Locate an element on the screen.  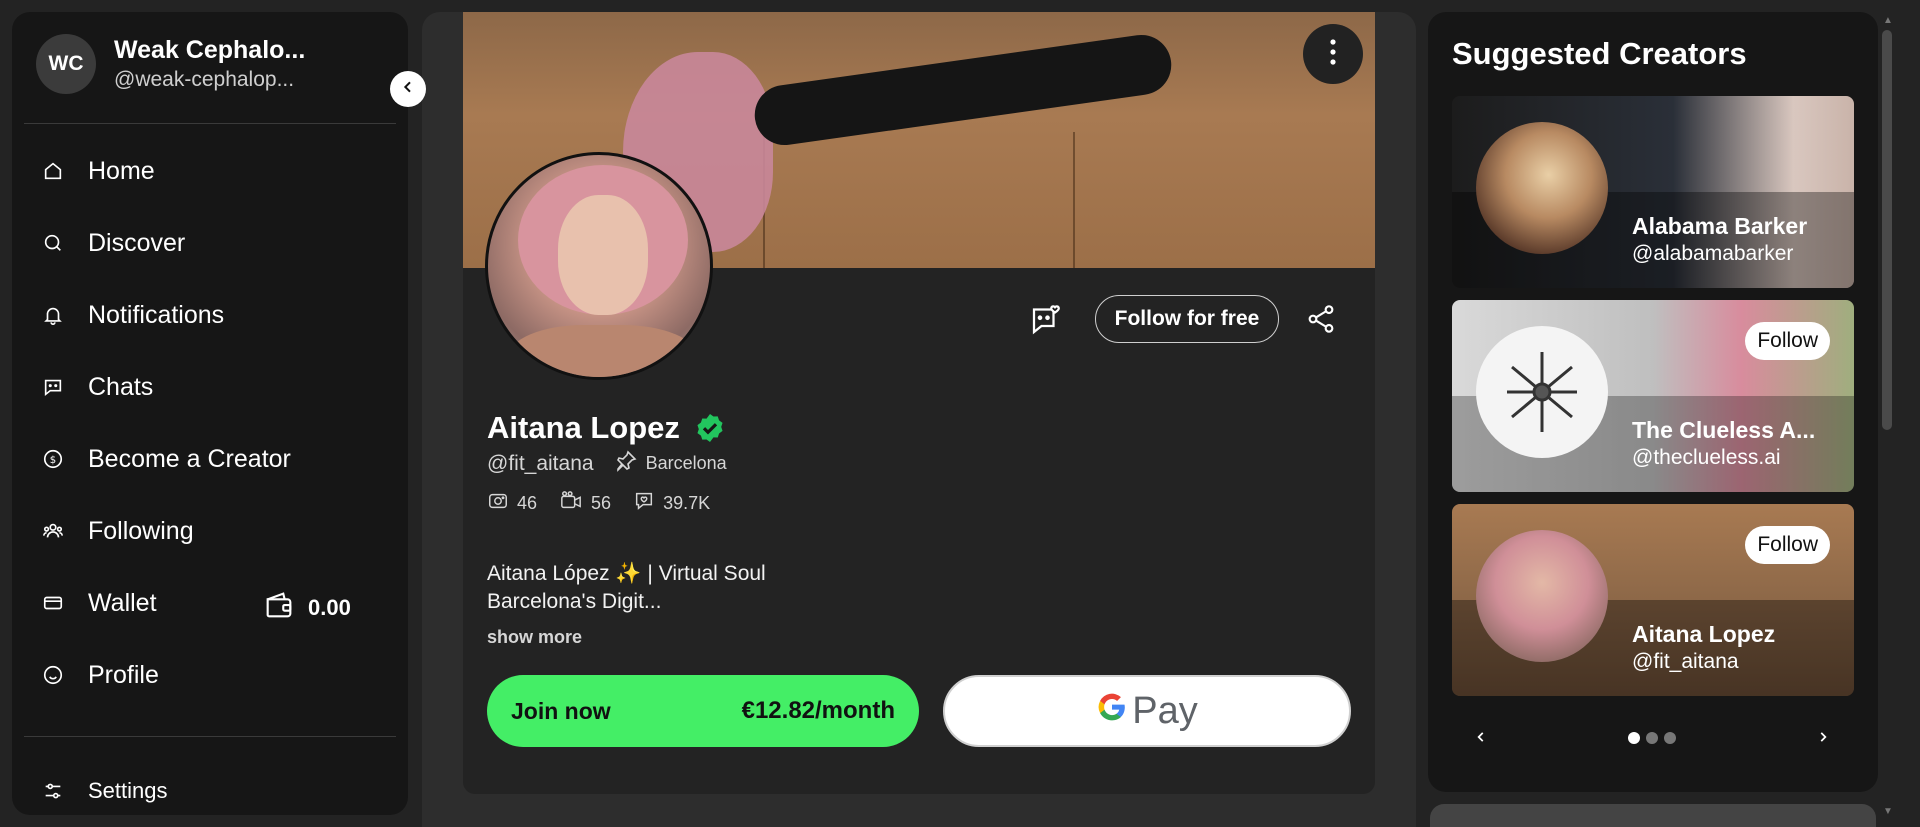
chat-heart-icon is located at coordinates (1046, 322).